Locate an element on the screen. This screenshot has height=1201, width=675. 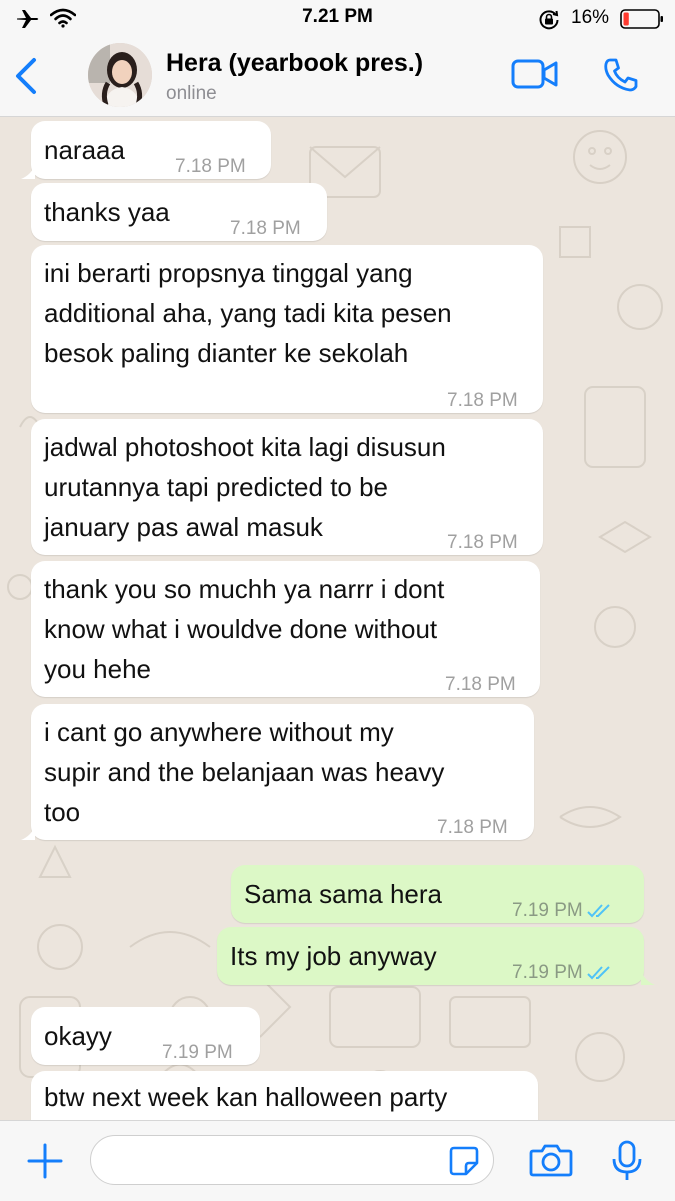
contact-name: Hera (yearbook pres.) is located at coordinates (294, 63).